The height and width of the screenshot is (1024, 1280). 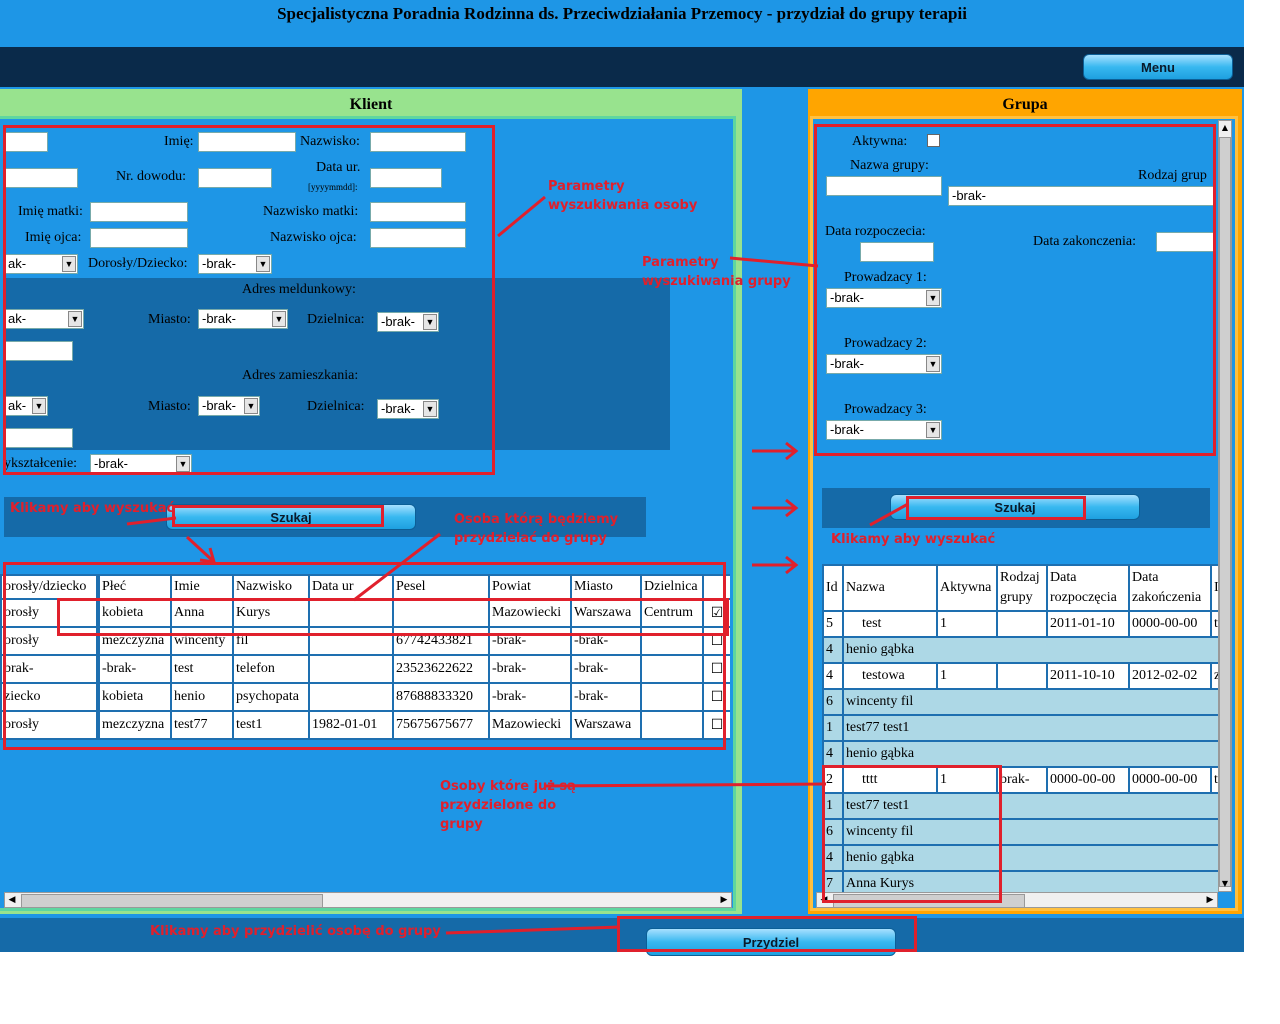 What do you see at coordinates (1170, 676) in the screenshot?
I see `table-cell: 2012-02-02` at bounding box center [1170, 676].